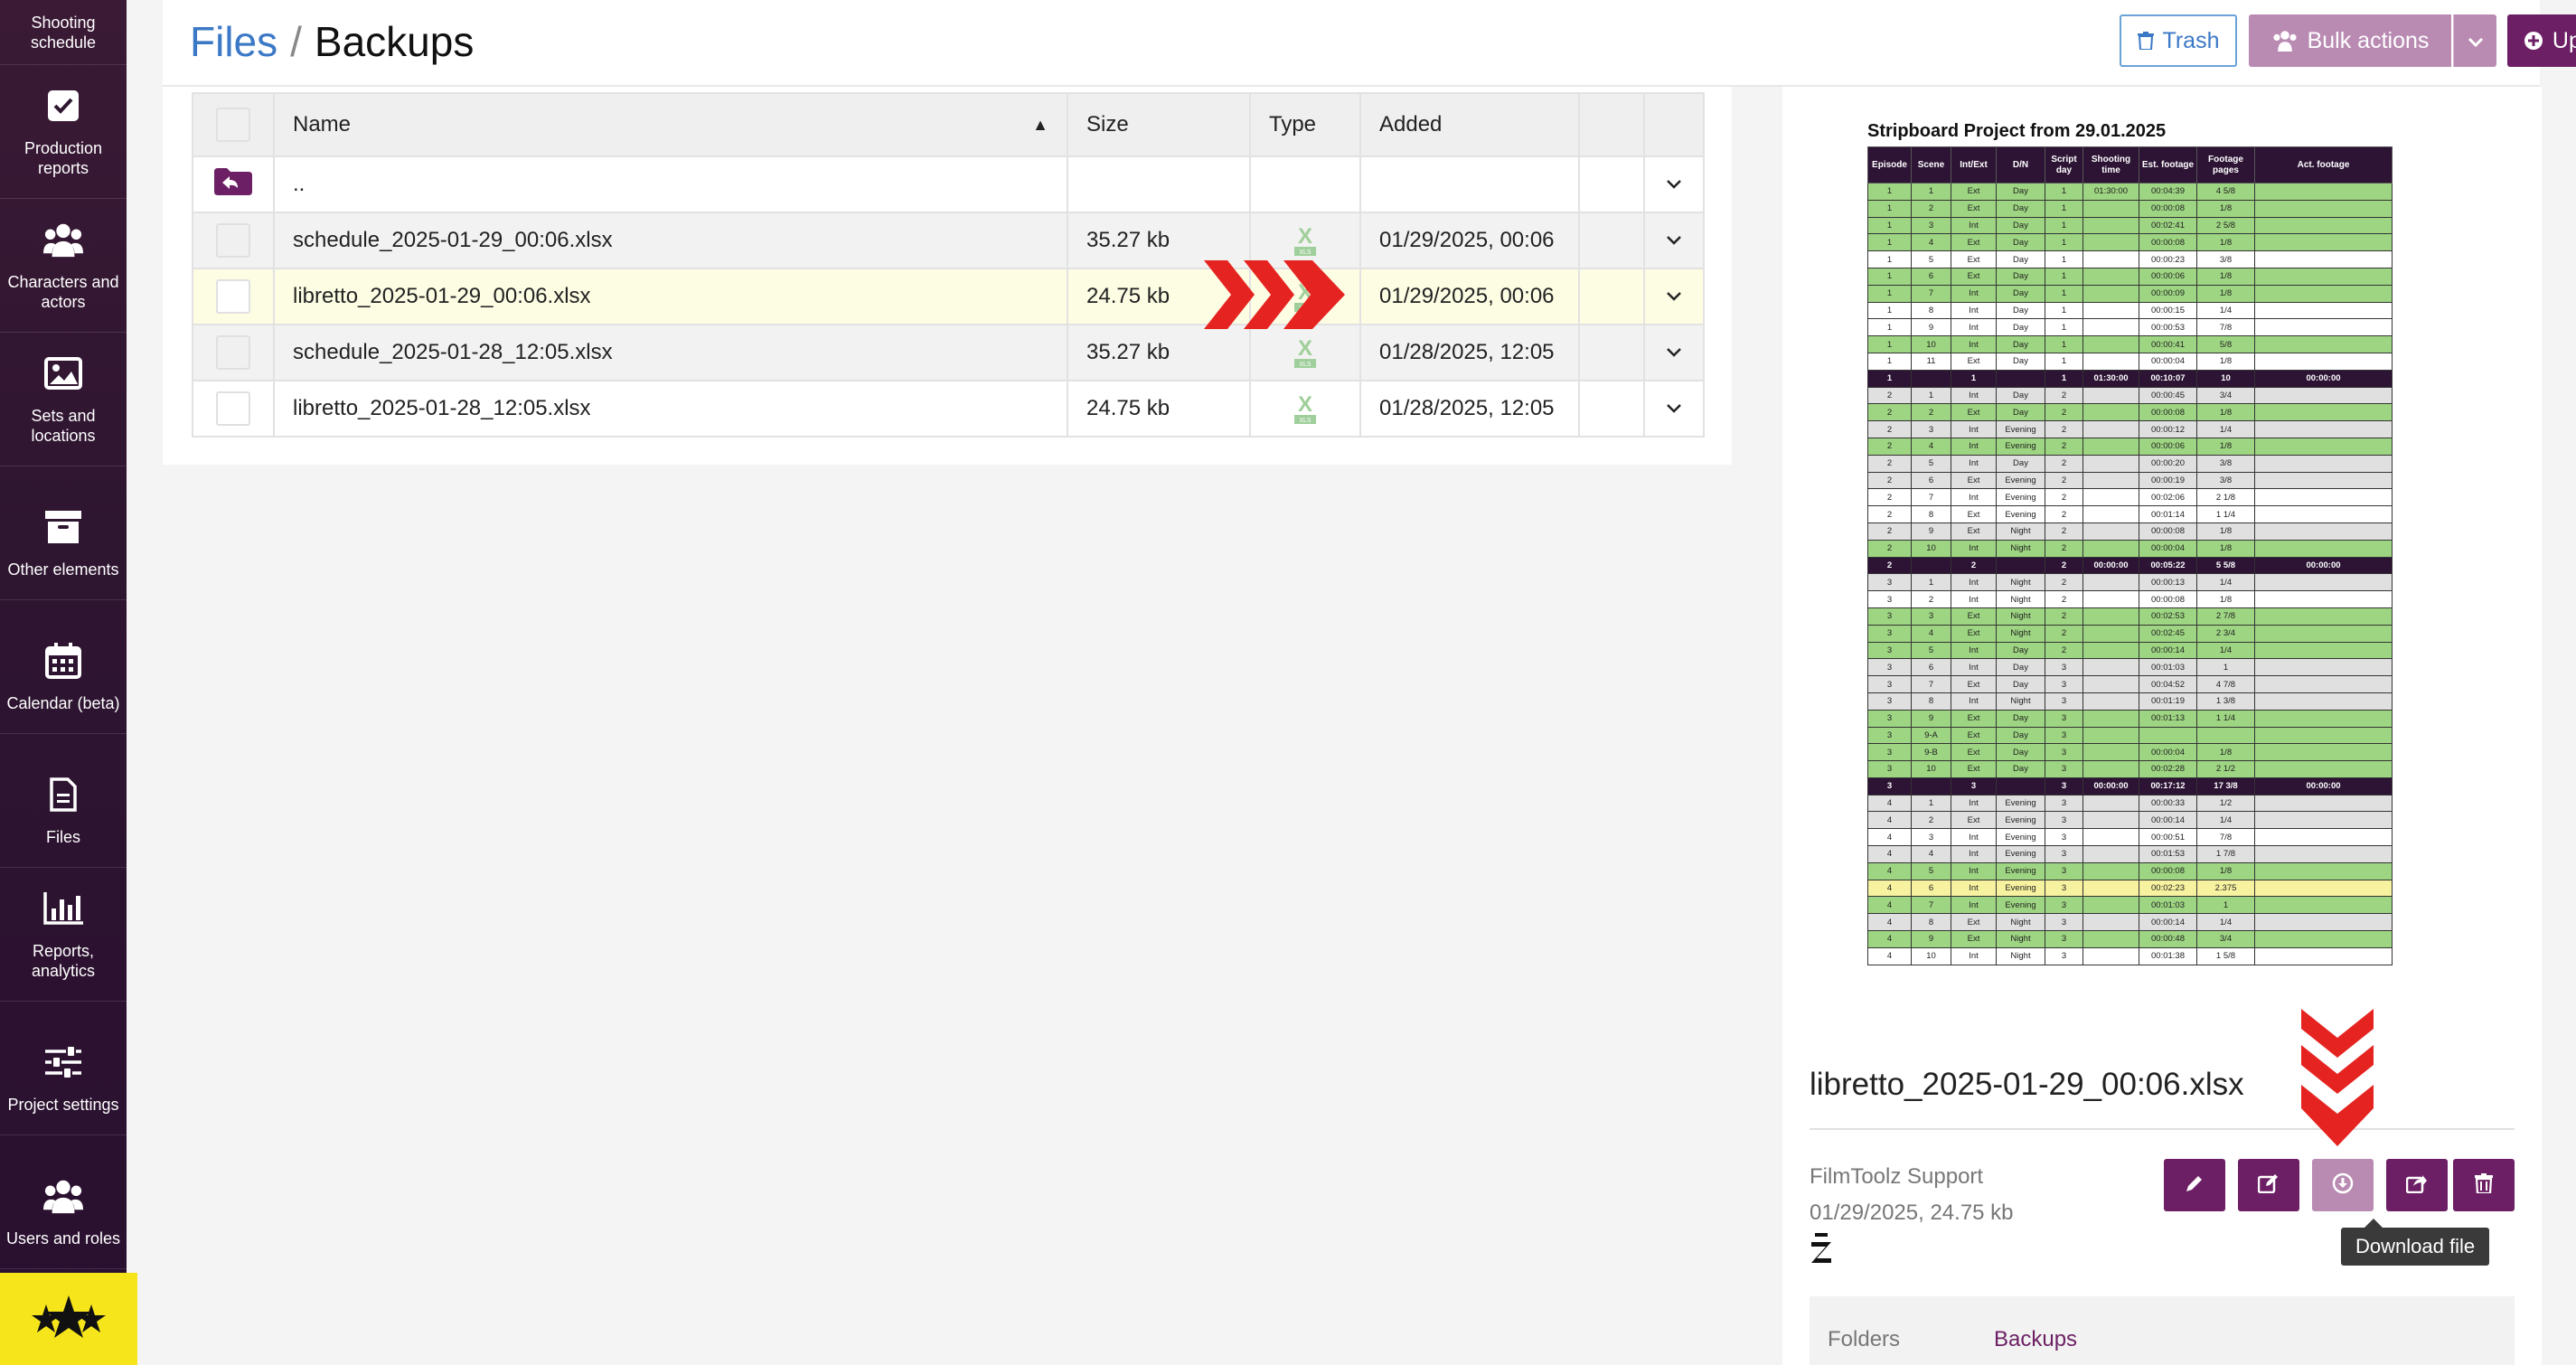  What do you see at coordinates (63, 935) in the screenshot?
I see `sidebar-item-reports: Reports, analytics` at bounding box center [63, 935].